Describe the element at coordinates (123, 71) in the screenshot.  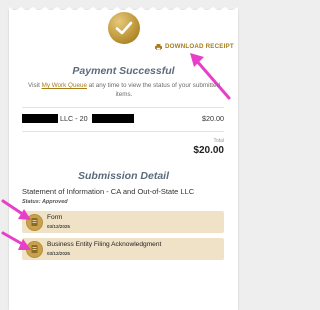
I see `payment-success-title: Payment Successful` at that location.